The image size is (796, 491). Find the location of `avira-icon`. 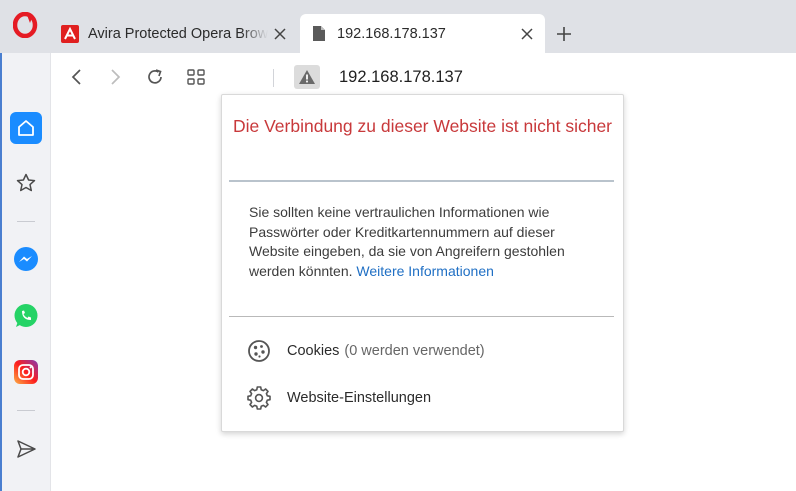

avira-icon is located at coordinates (70, 33).